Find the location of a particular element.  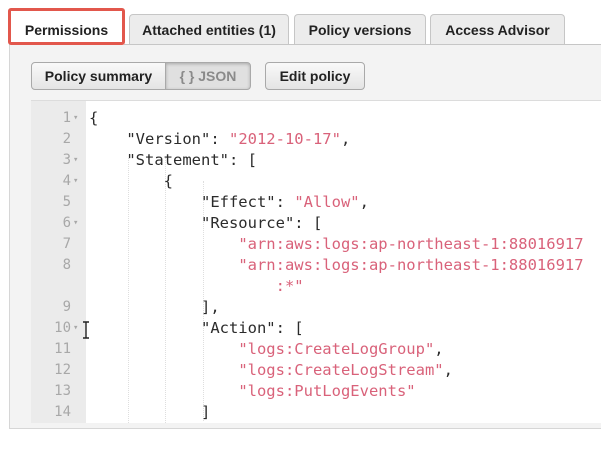

code-line: 5 "Effect": "Allow", is located at coordinates (316, 202).